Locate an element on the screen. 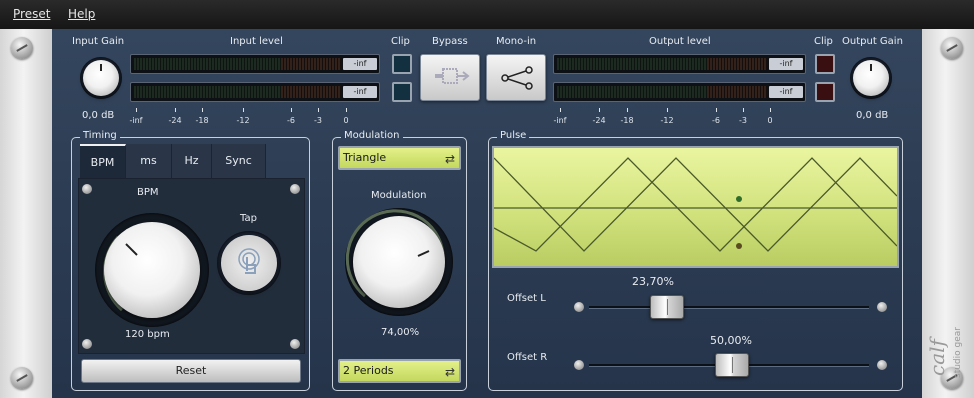  offset-l-label: Offset L is located at coordinates (526, 298).